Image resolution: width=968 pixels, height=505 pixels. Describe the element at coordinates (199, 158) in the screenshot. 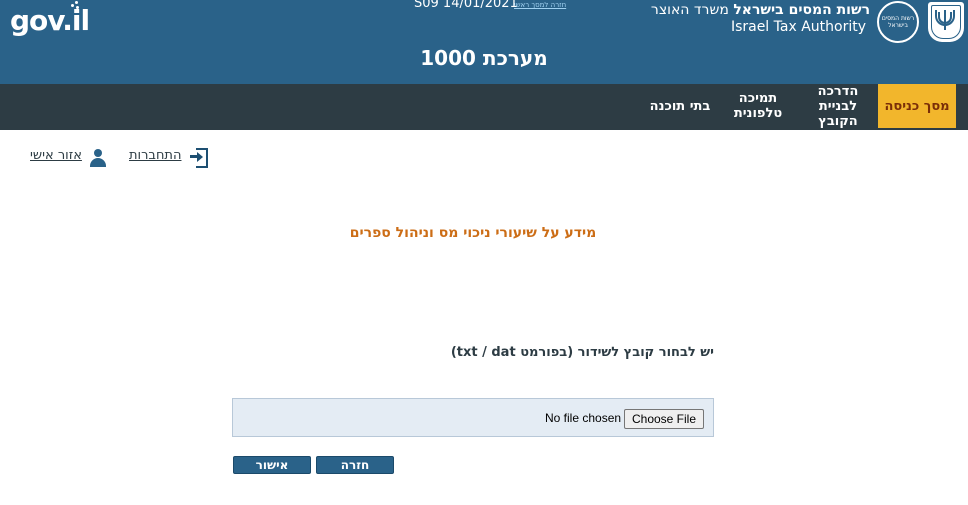

I see `login-icon` at that location.